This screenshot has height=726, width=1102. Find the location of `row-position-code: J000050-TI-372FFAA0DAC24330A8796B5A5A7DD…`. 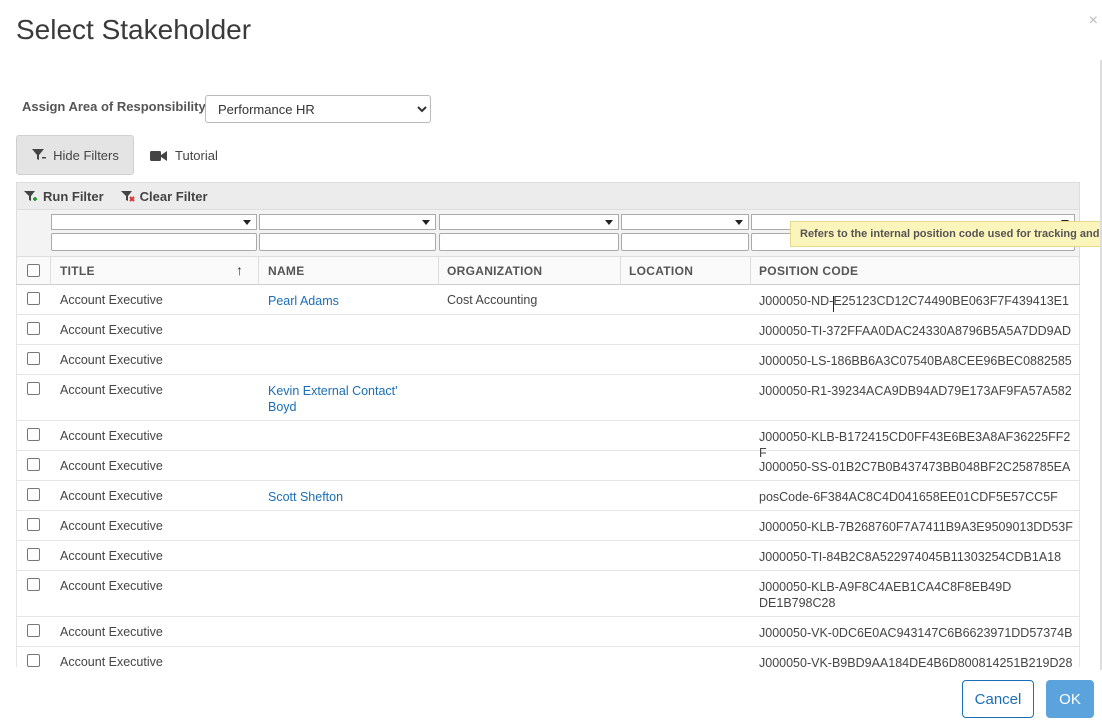

row-position-code: J000050-TI-372FFAA0DAC24330A8796B5A5A7DD… is located at coordinates (915, 331).